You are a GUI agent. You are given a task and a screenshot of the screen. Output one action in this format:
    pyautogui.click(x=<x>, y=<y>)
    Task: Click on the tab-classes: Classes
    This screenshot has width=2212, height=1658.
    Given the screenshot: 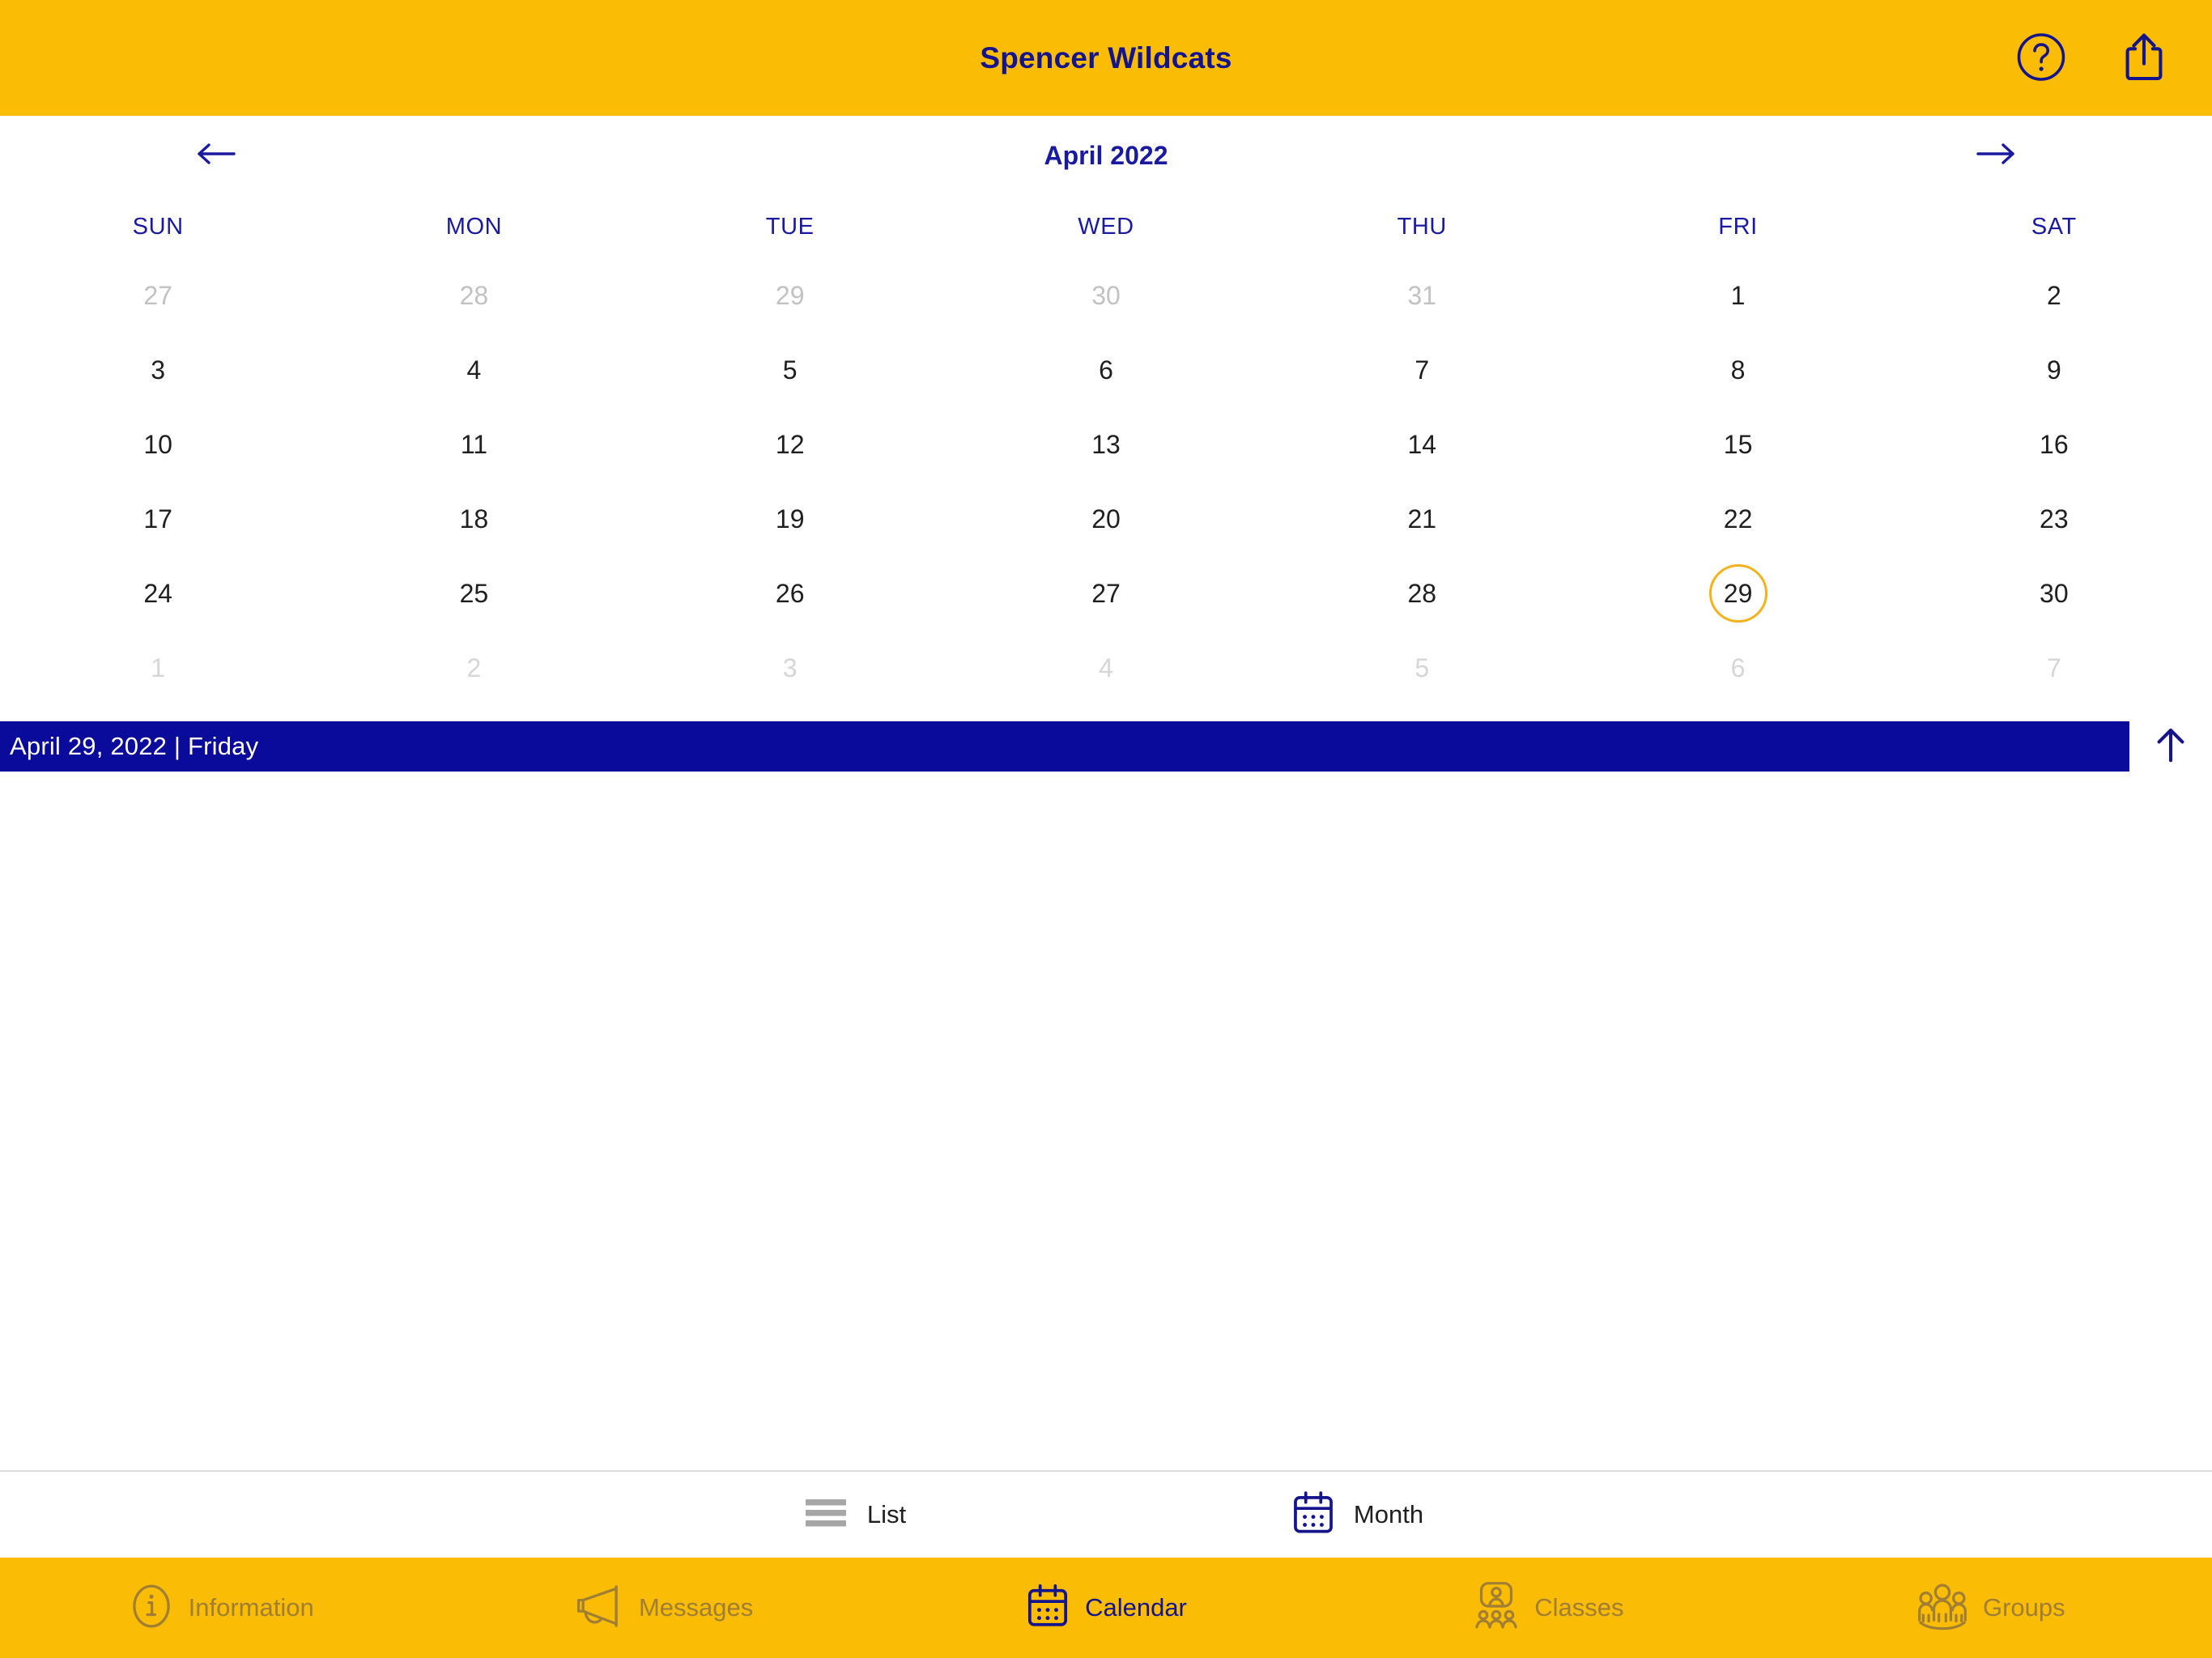 What is the action you would take?
    pyautogui.click(x=1548, y=1608)
    